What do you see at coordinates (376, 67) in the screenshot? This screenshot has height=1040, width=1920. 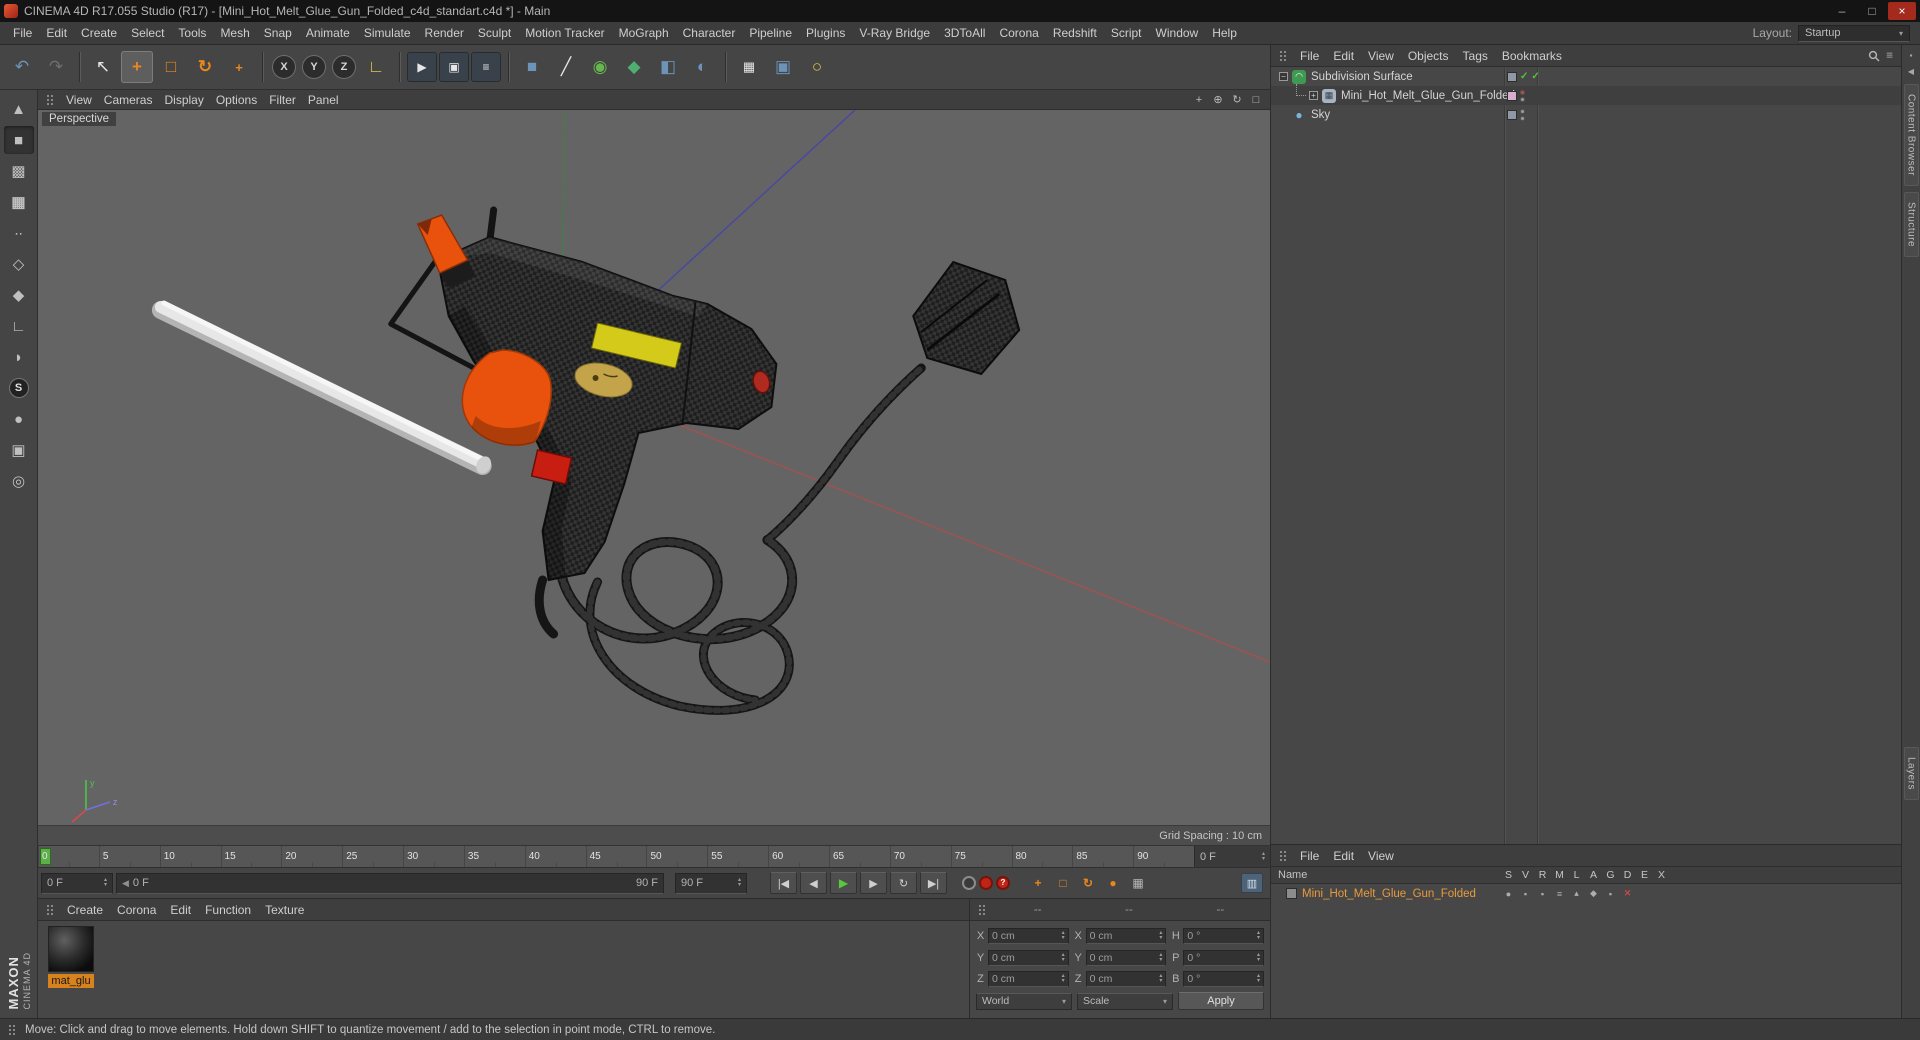 I see `coordinate-system-button: ∟` at bounding box center [376, 67].